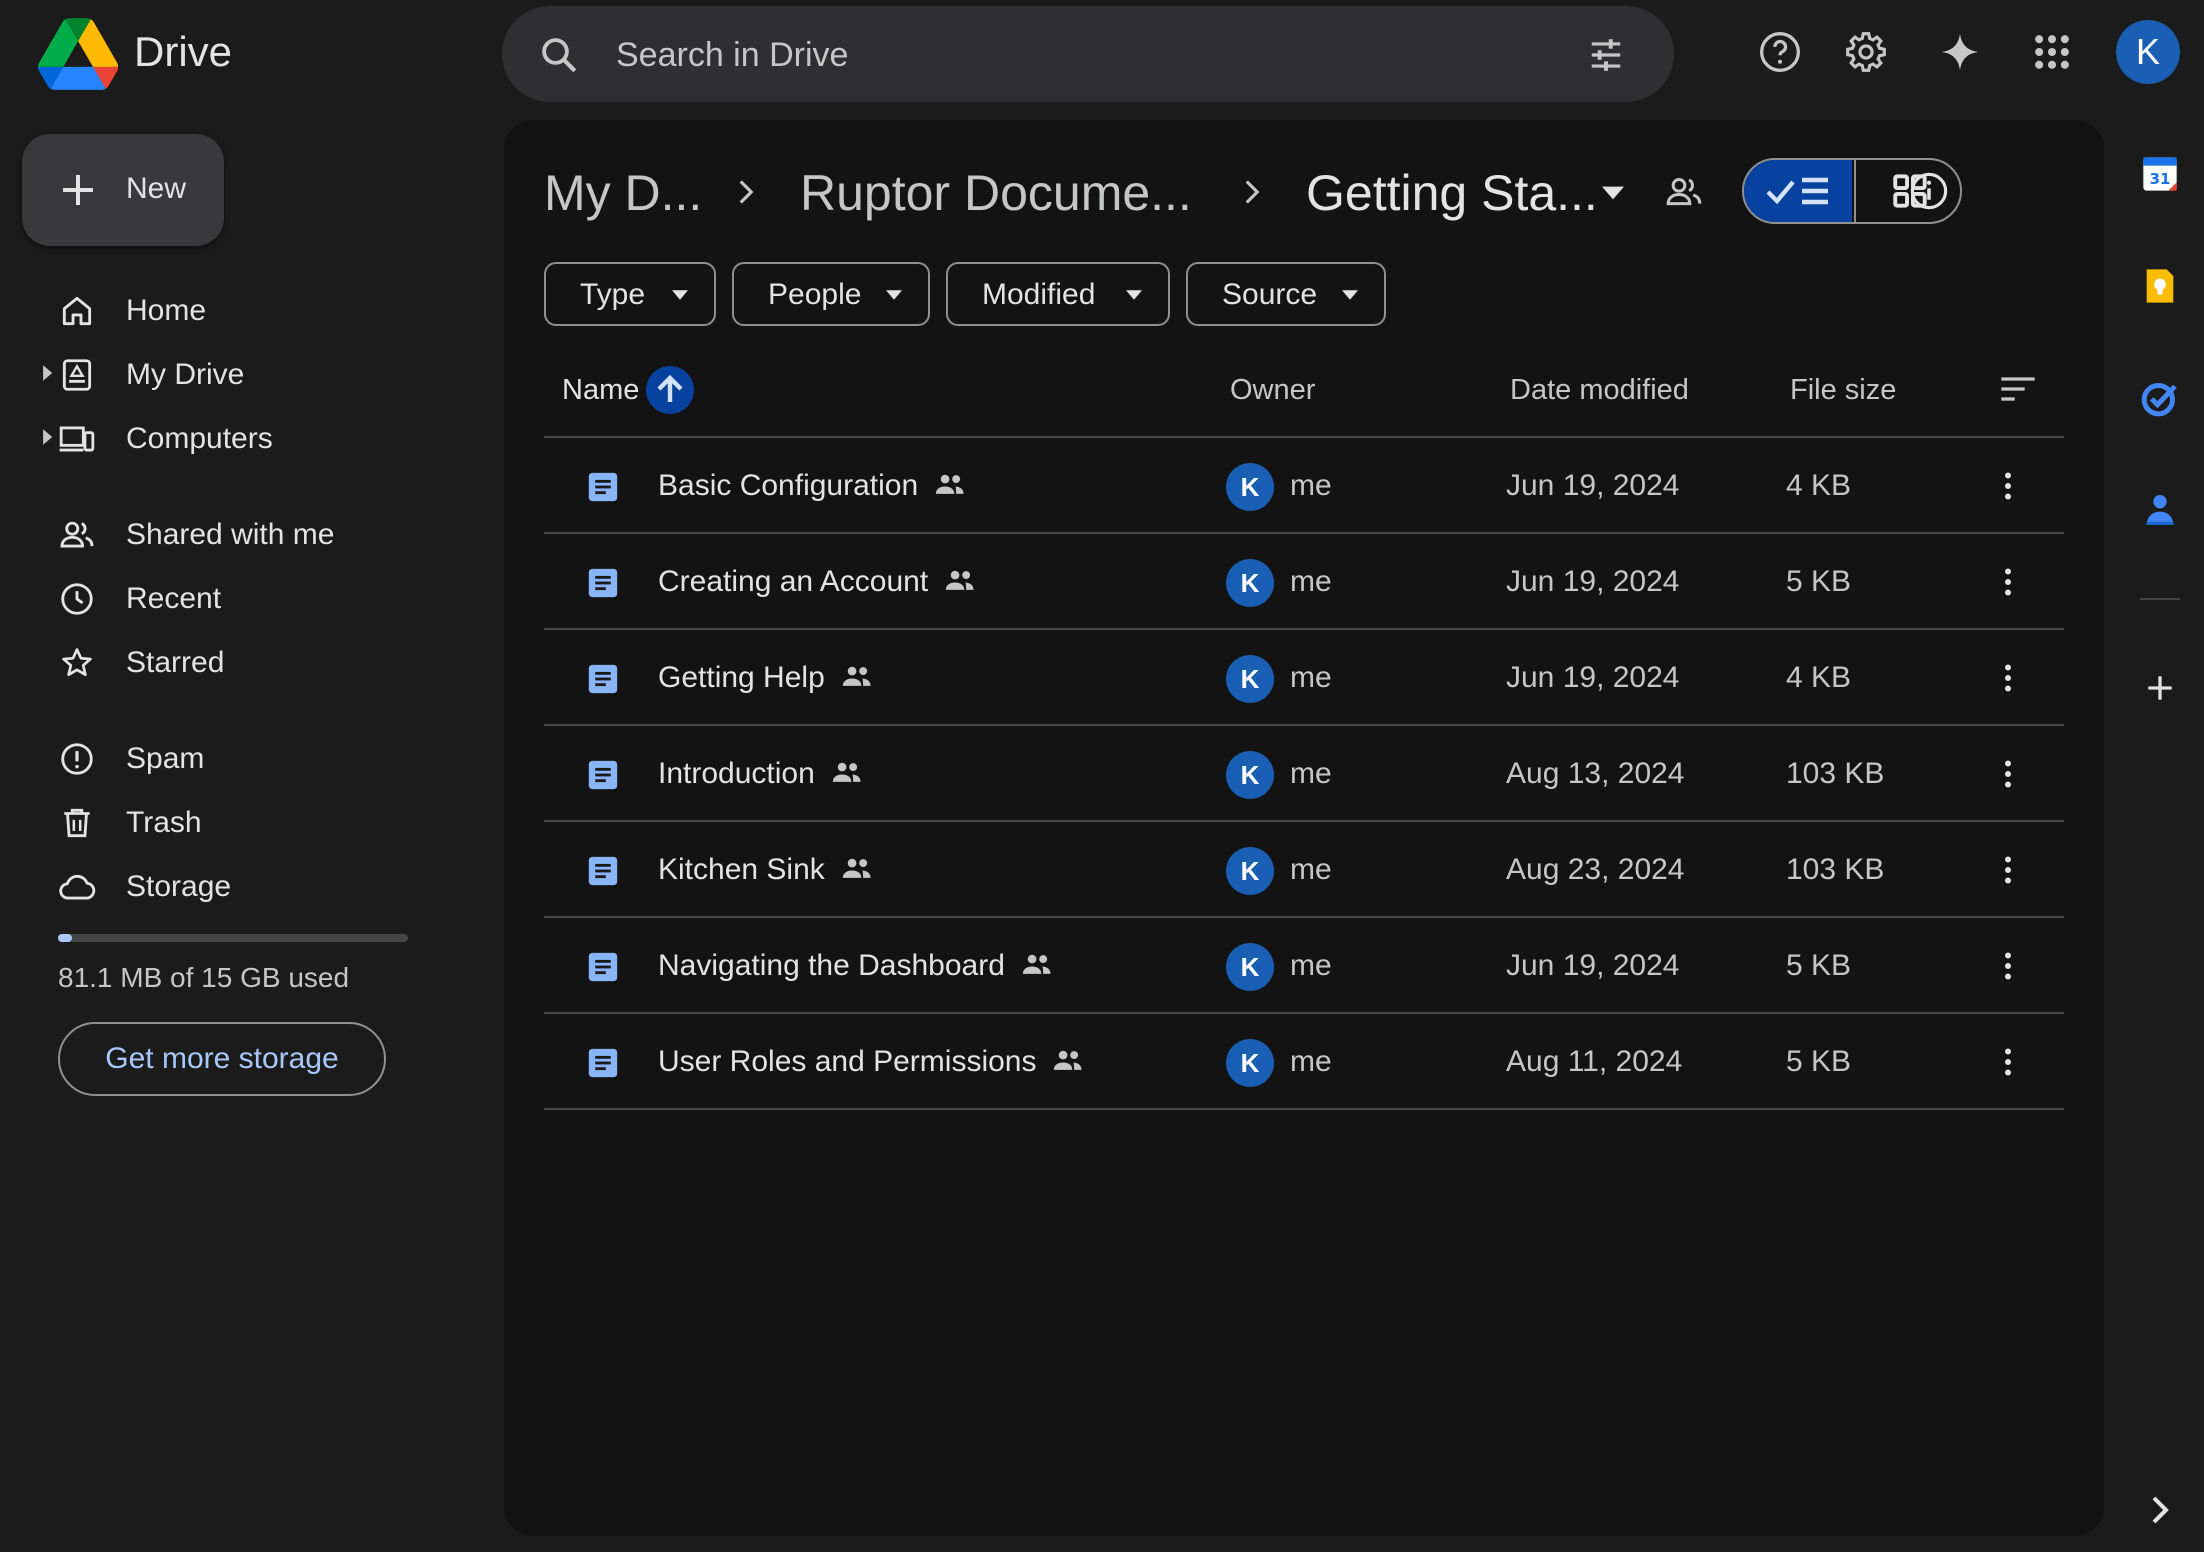  What do you see at coordinates (2018, 389) in the screenshot?
I see `sort-options-icon` at bounding box center [2018, 389].